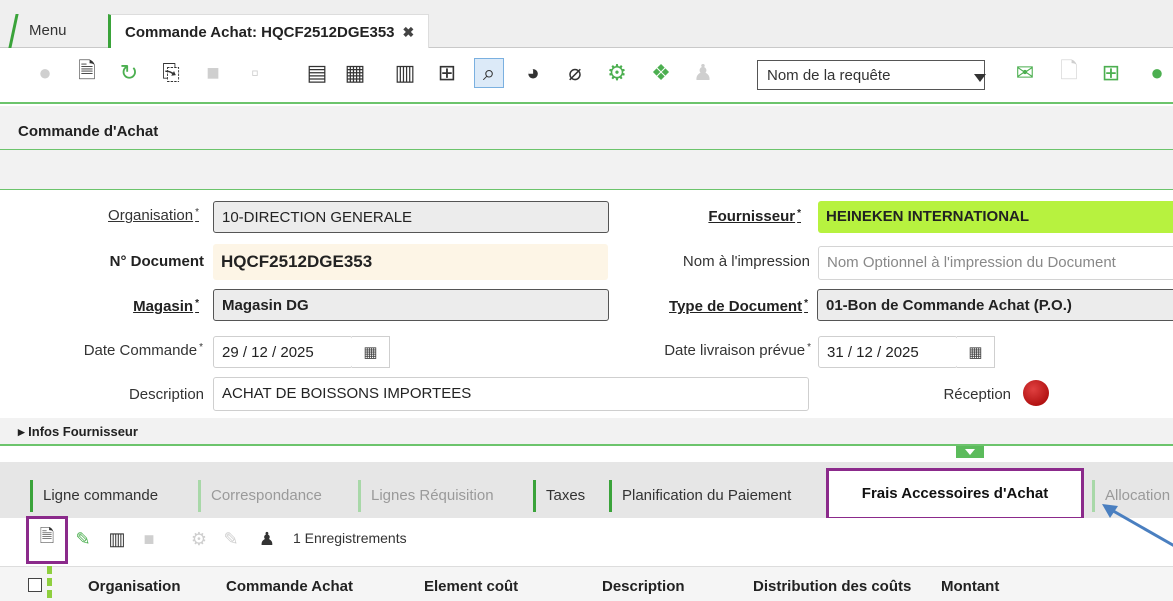 The image size is (1173, 601). Describe the element at coordinates (134, 586) in the screenshot. I see `column-header-organisation: Organisation` at that location.